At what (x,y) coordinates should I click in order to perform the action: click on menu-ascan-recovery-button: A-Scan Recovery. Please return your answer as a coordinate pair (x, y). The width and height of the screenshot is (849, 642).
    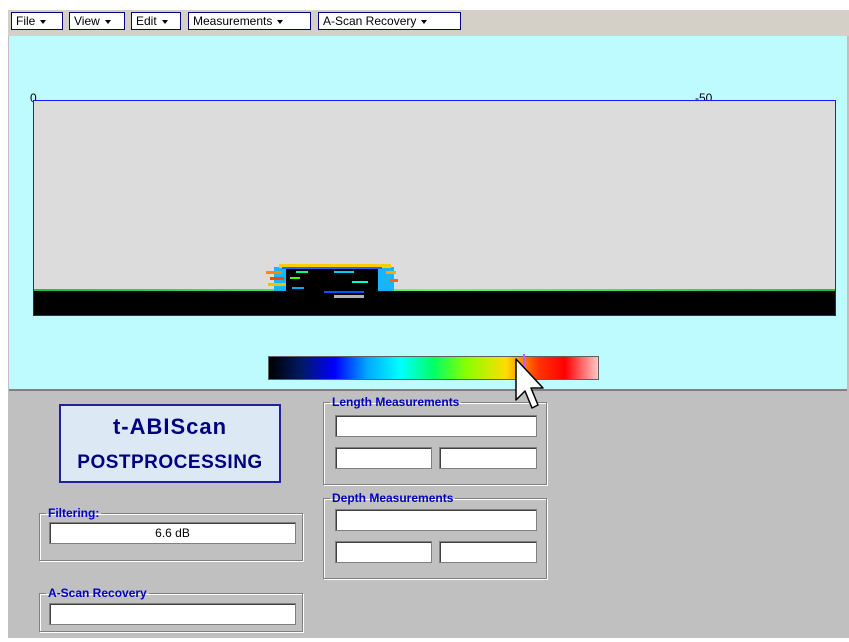
    Looking at the image, I should click on (389, 21).